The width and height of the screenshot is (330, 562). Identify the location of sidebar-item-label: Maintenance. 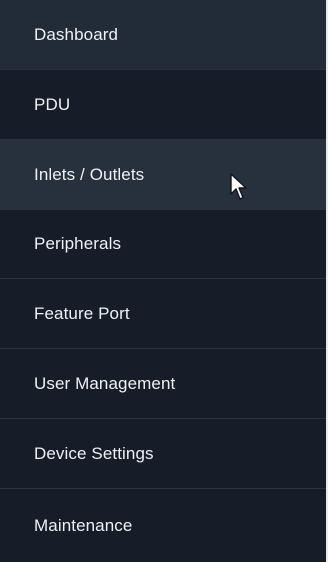
(83, 525).